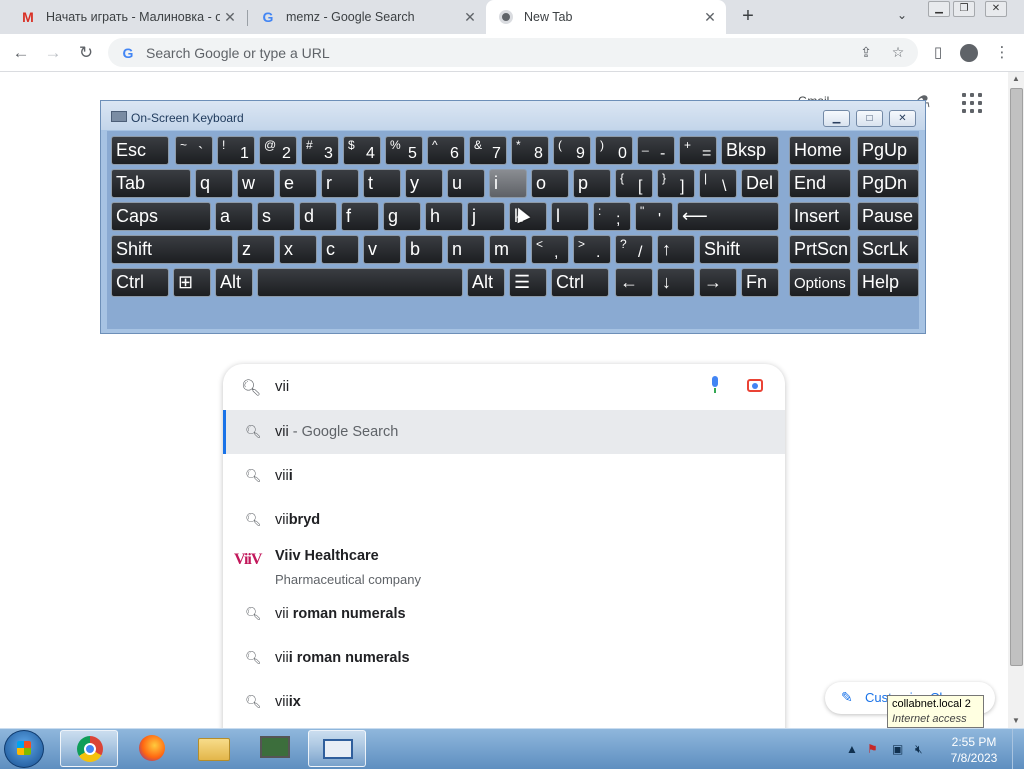 This screenshot has width=1024, height=769. What do you see at coordinates (298, 183) in the screenshot?
I see `key-e: e` at bounding box center [298, 183].